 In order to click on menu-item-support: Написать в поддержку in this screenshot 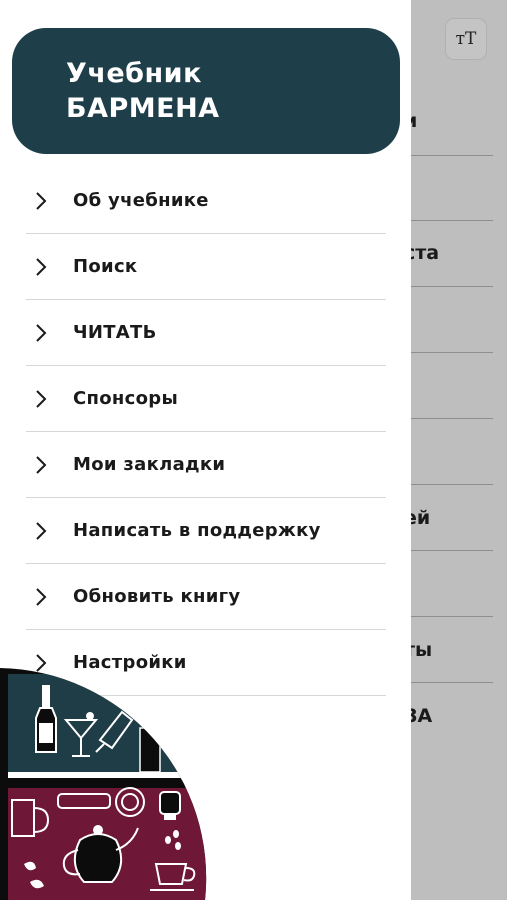, I will do `click(206, 531)`.